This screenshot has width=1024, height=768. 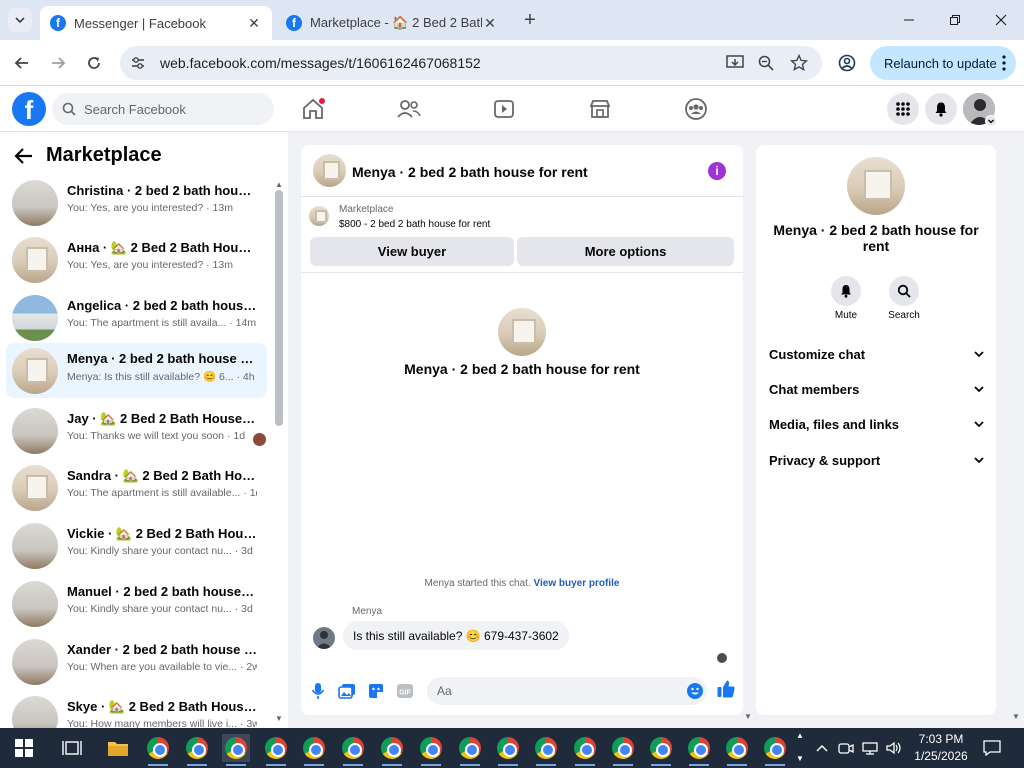 I want to click on thumbs-up-icon, so click(x=726, y=689).